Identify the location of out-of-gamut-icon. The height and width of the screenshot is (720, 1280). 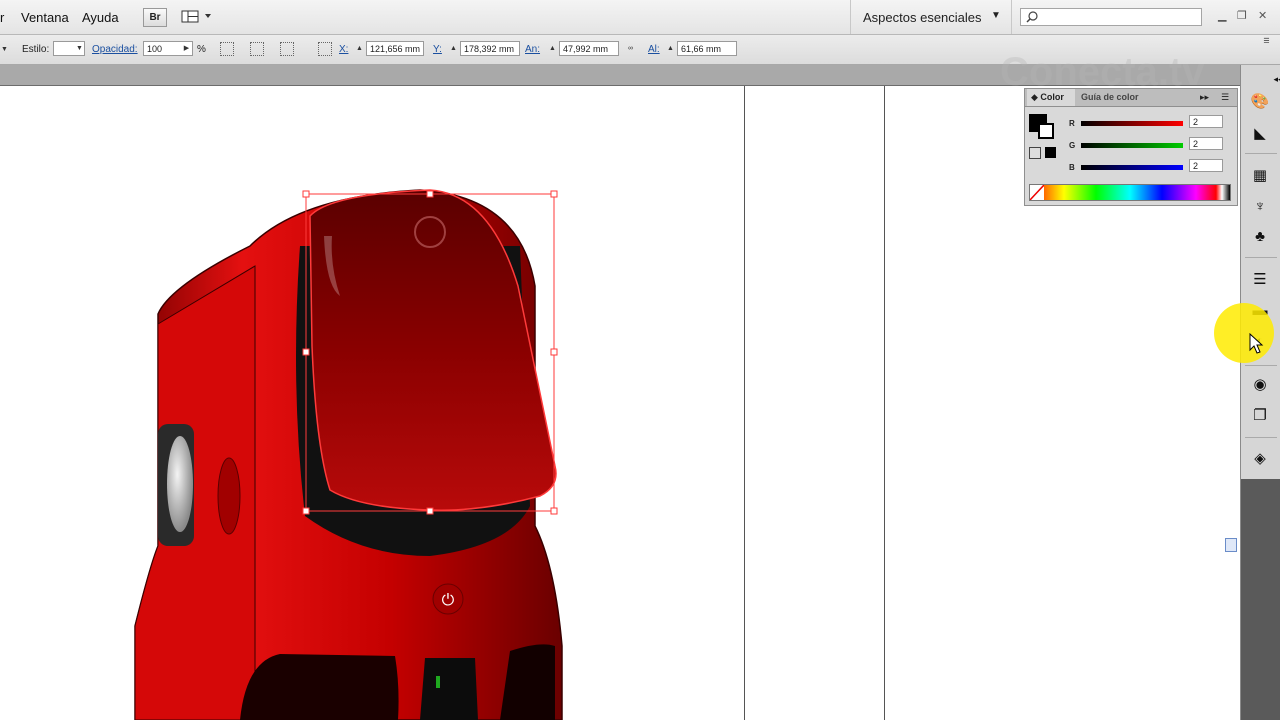
(1035, 153).